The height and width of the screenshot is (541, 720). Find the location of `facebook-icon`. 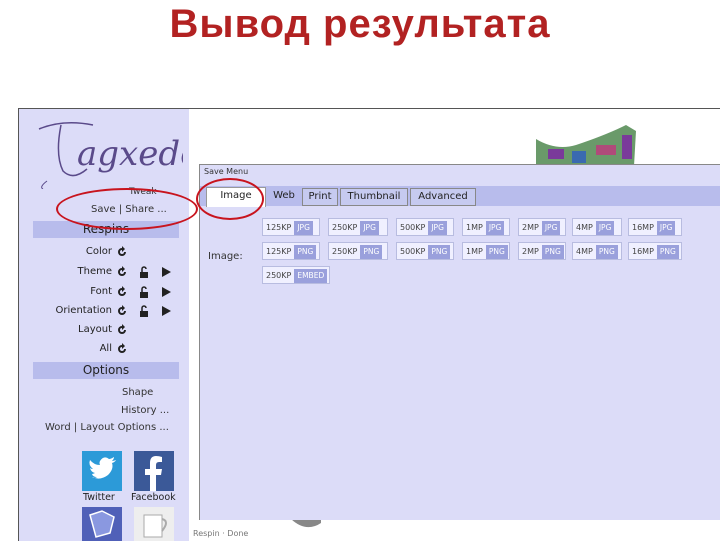

facebook-icon is located at coordinates (154, 471).